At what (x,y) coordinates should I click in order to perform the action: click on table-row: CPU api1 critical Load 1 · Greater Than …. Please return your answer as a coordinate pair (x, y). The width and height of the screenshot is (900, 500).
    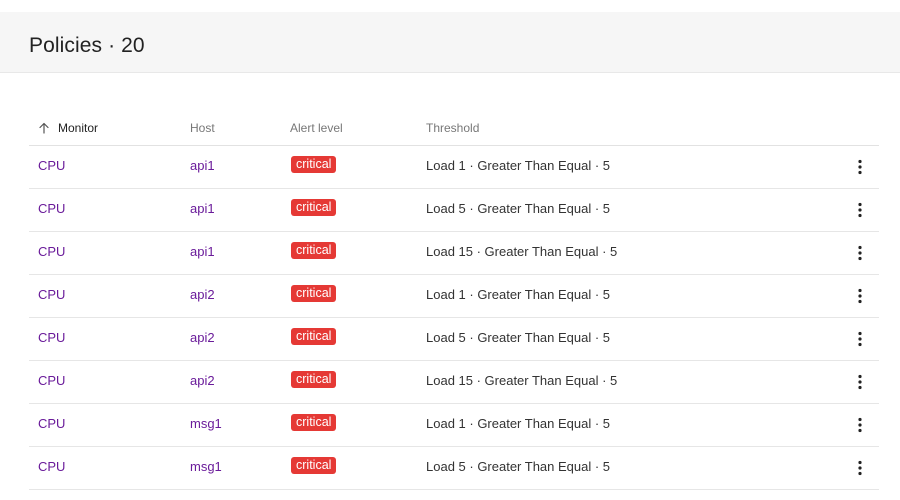
    Looking at the image, I should click on (454, 167).